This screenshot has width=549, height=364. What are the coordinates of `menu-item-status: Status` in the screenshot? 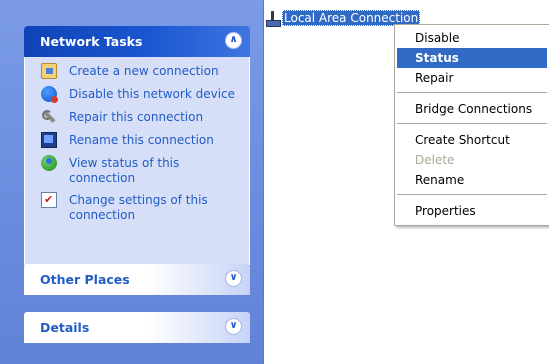 It's located at (472, 58).